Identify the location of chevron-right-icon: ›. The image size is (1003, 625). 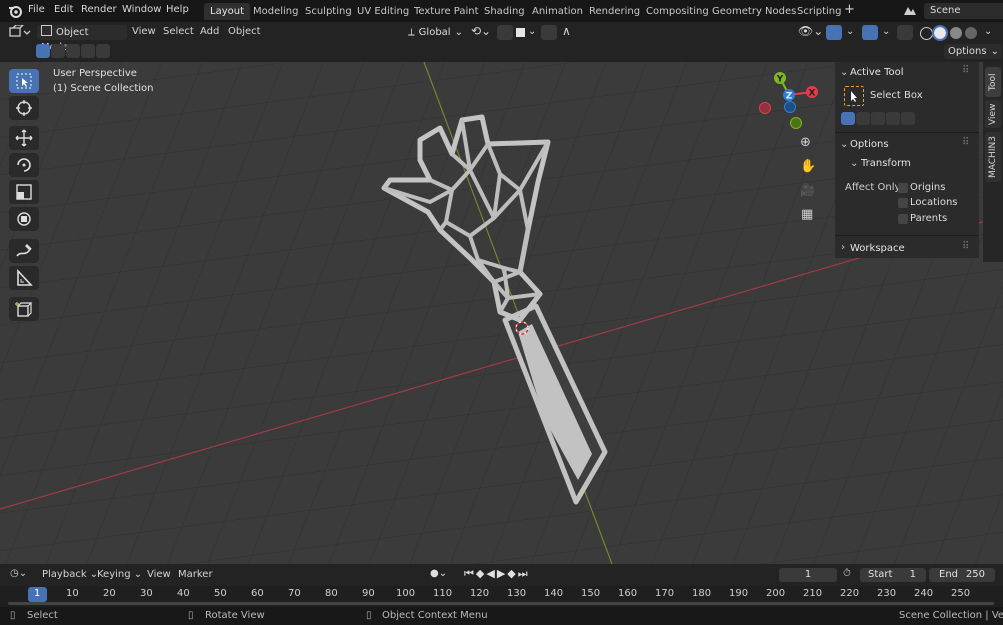
(843, 247).